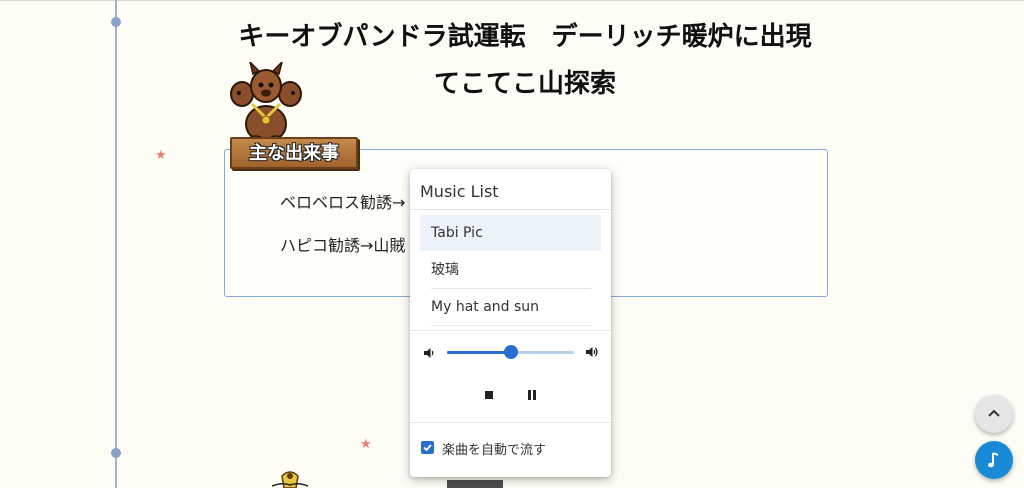 The width and height of the screenshot is (1024, 488). Describe the element at coordinates (510, 233) in the screenshot. I see `track-item: Tabi Pic` at that location.